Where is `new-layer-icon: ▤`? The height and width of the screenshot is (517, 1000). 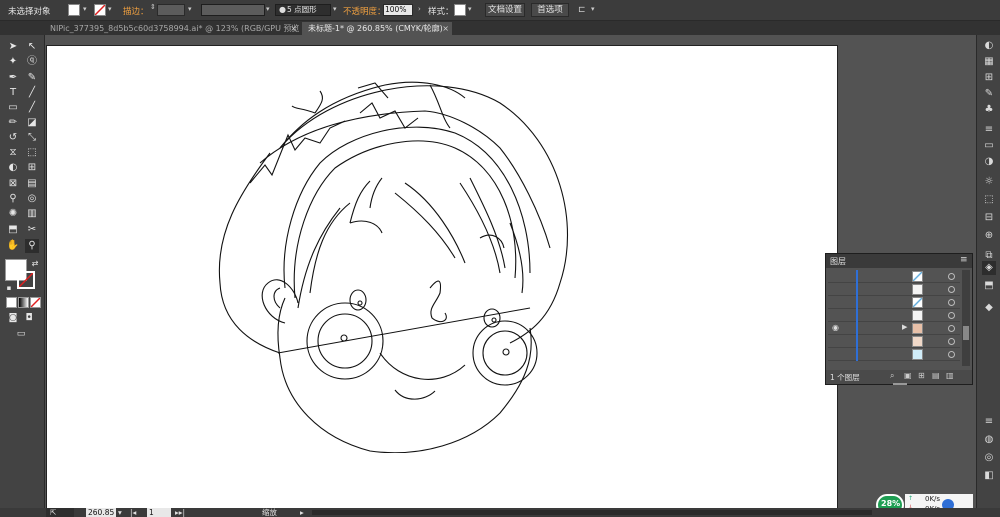 new-layer-icon: ▤ is located at coordinates (936, 375).